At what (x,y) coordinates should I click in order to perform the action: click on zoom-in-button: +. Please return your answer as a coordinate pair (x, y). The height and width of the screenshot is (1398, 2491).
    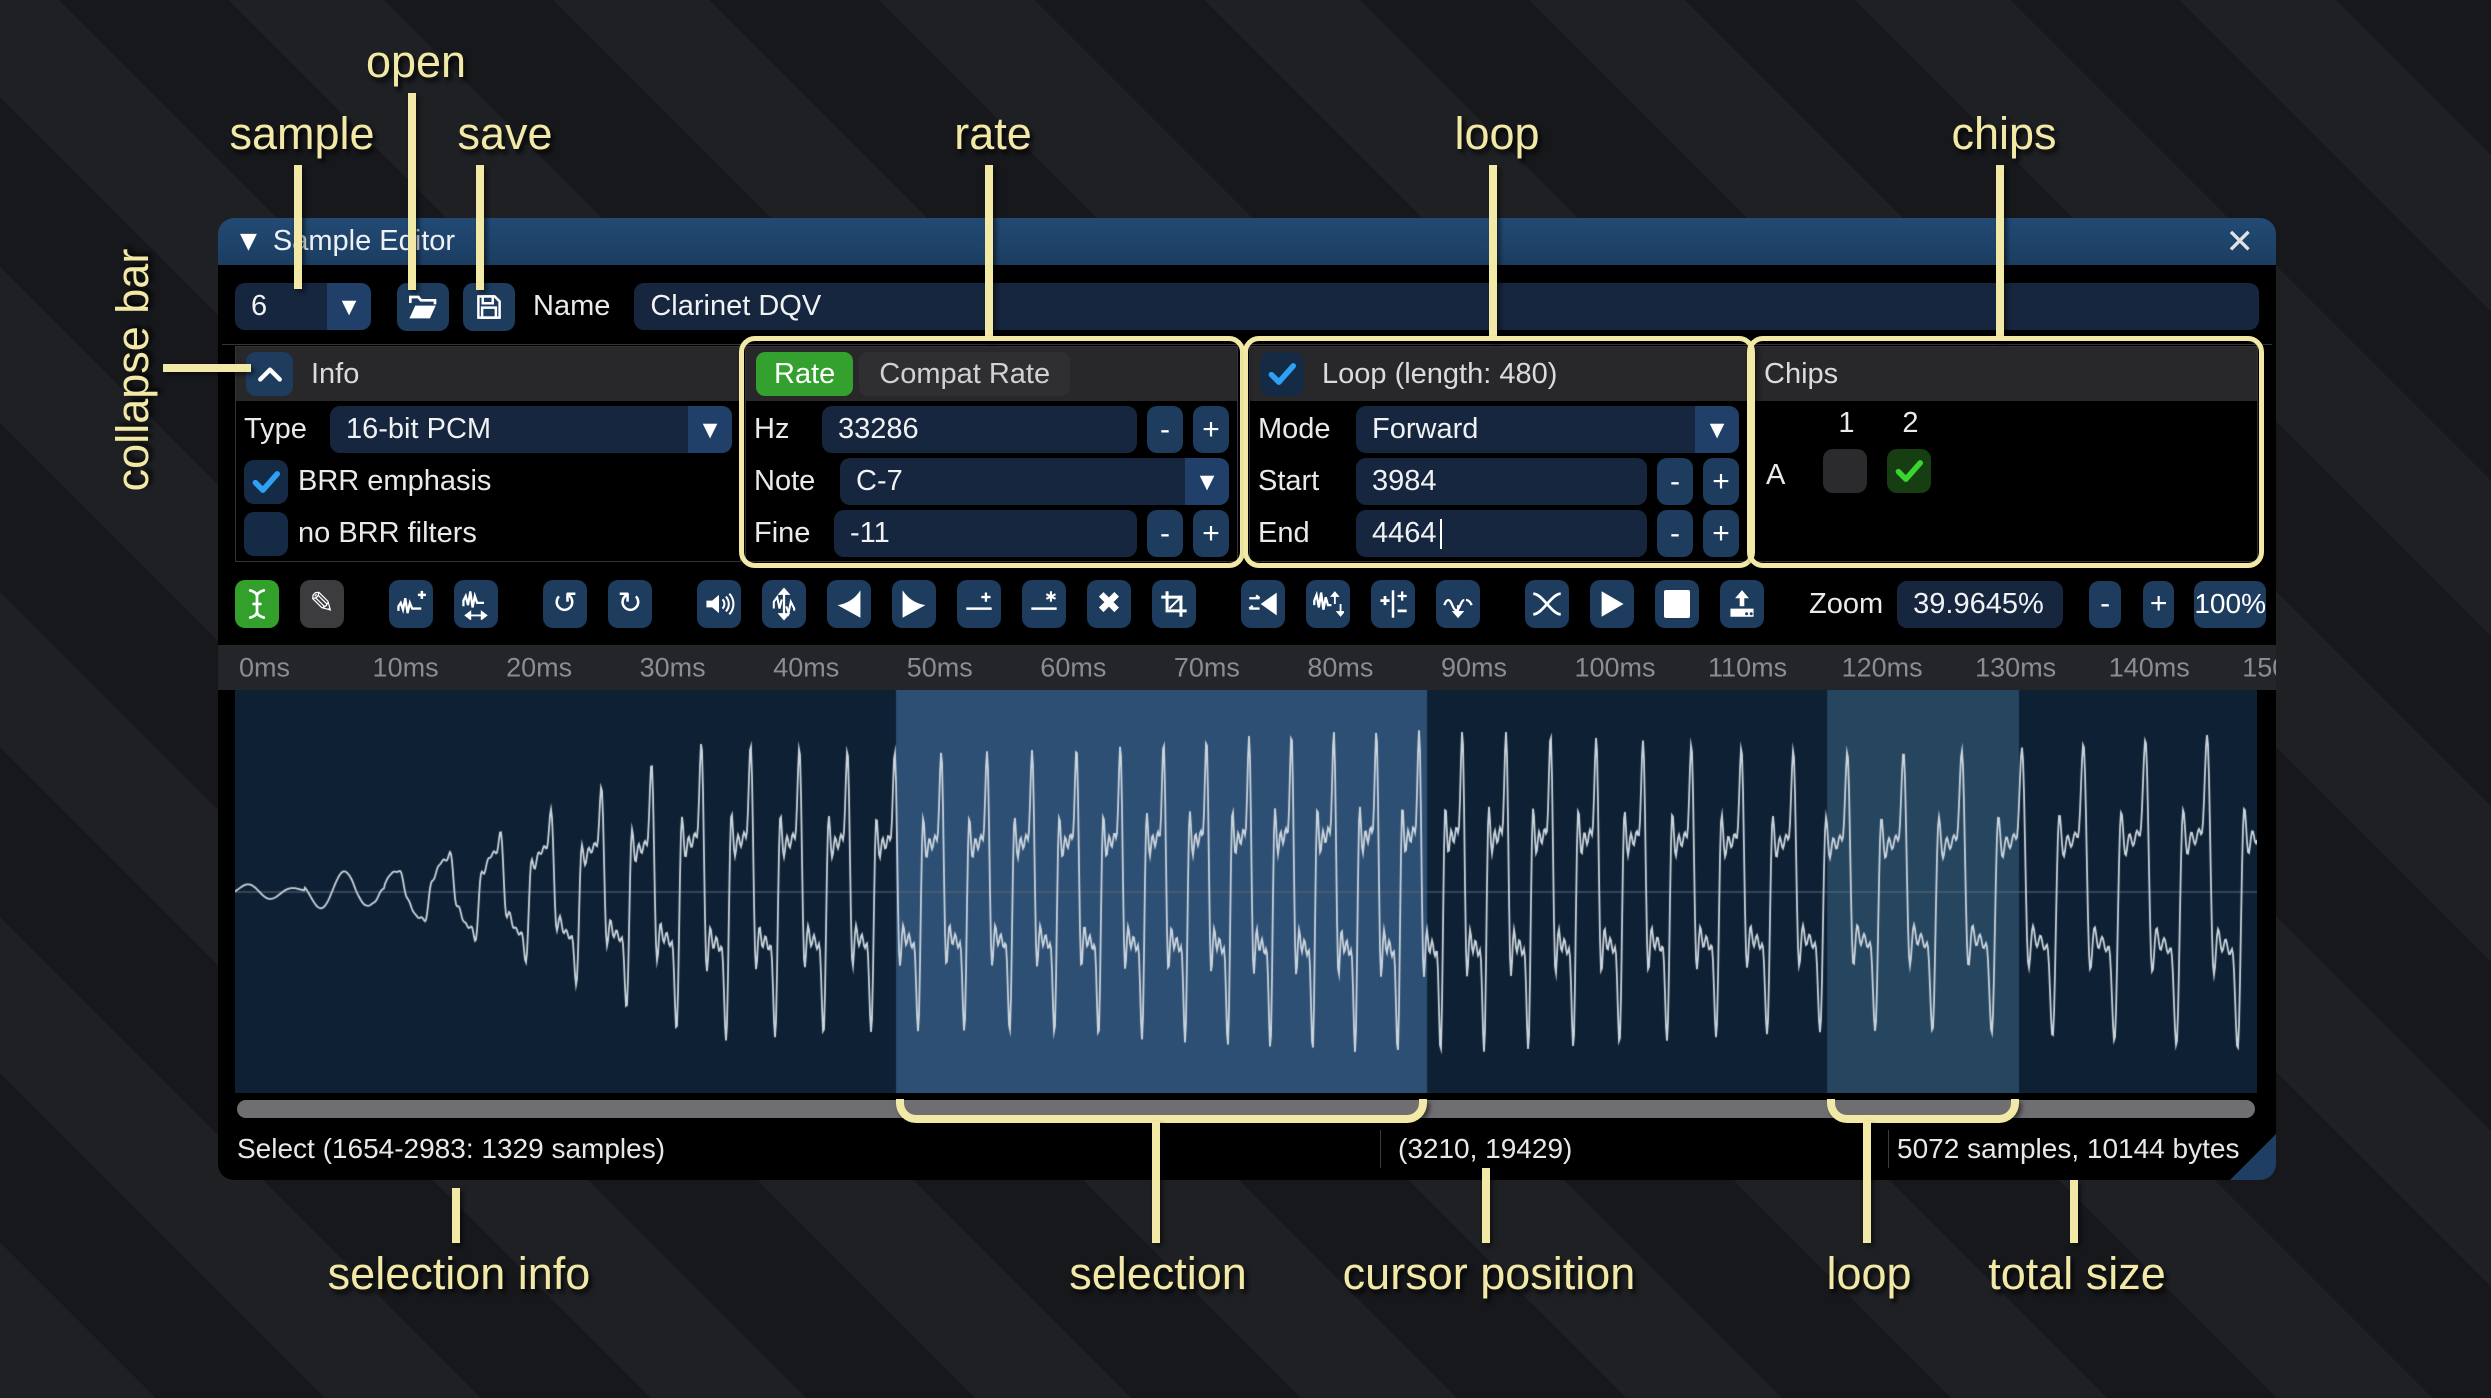
    Looking at the image, I should click on (2158, 604).